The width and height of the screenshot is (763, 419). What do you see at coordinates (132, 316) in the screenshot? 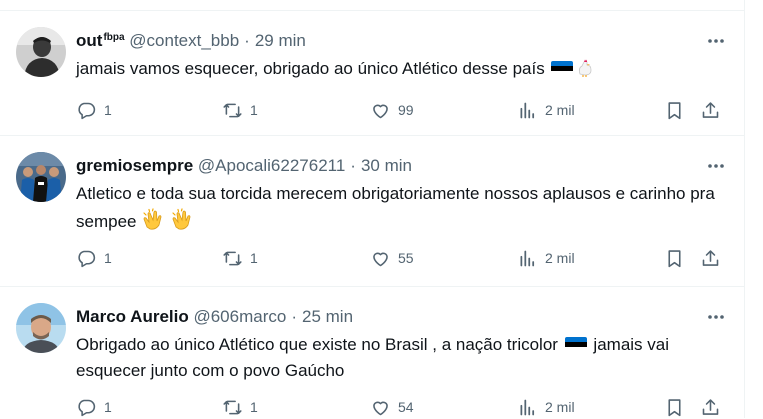
I see `display-name: Marco Aurelio` at bounding box center [132, 316].